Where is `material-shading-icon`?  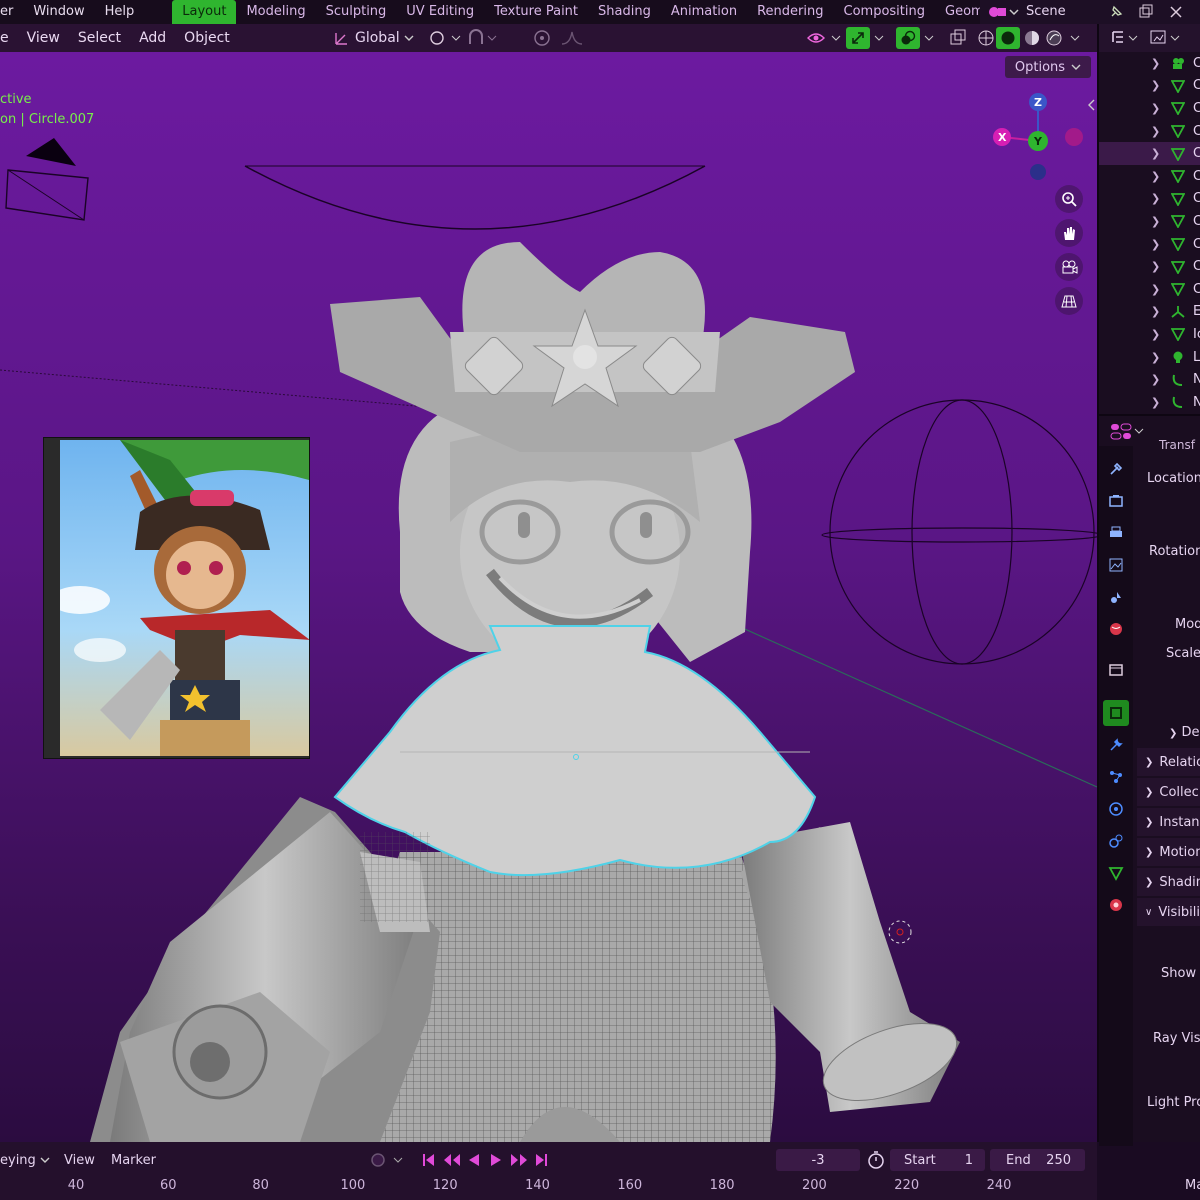
material-shading-icon is located at coordinates (1032, 38).